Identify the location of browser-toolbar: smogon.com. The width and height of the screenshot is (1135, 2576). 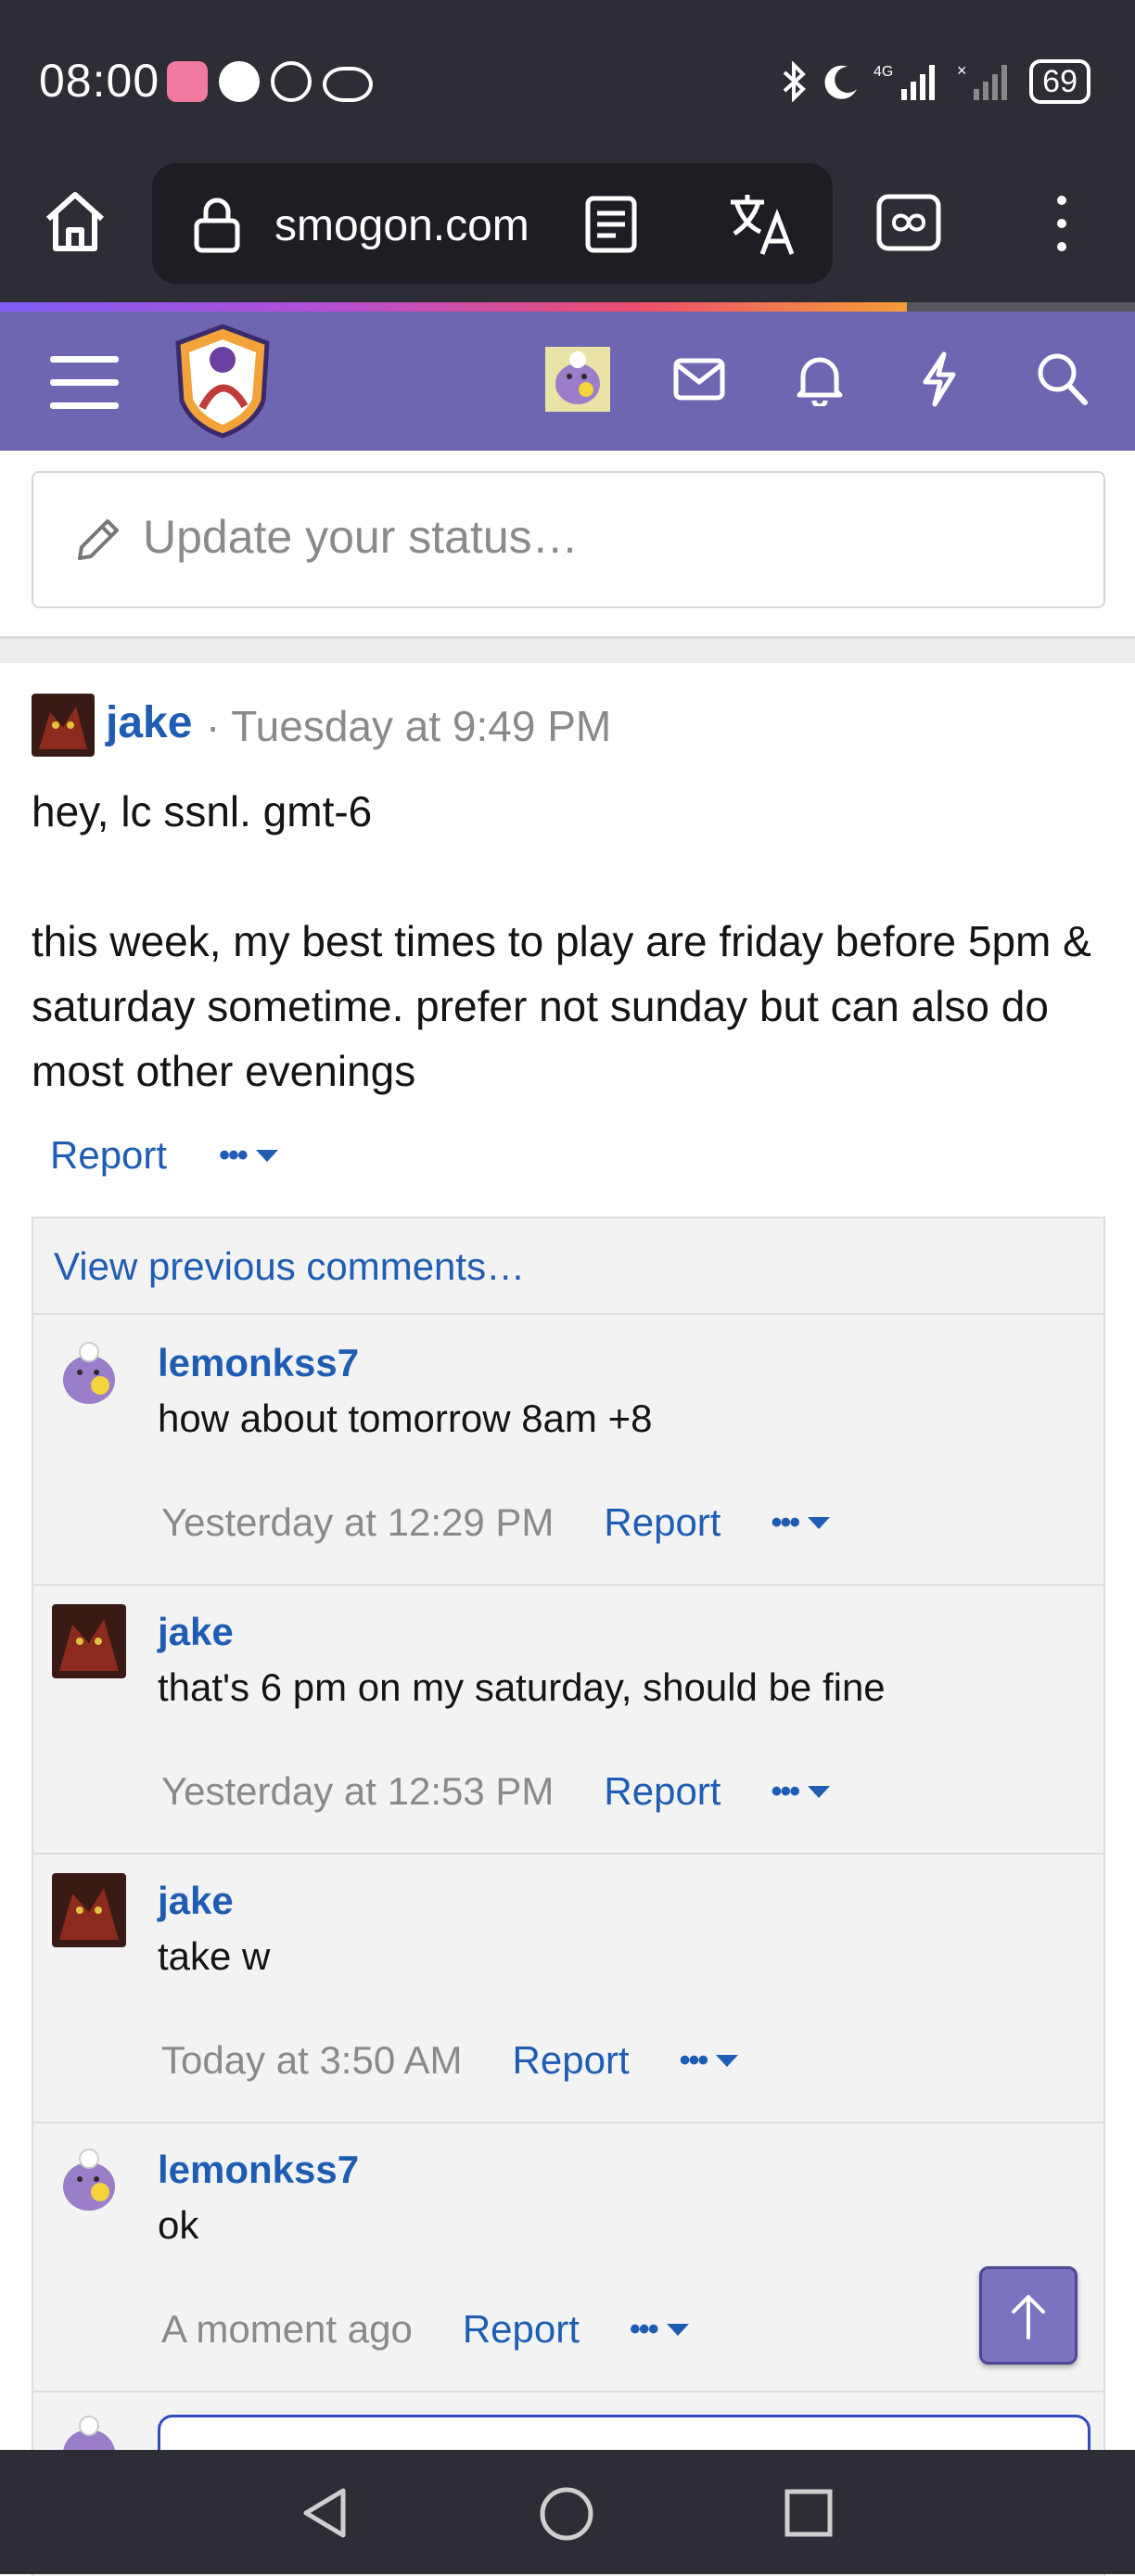
(567, 227).